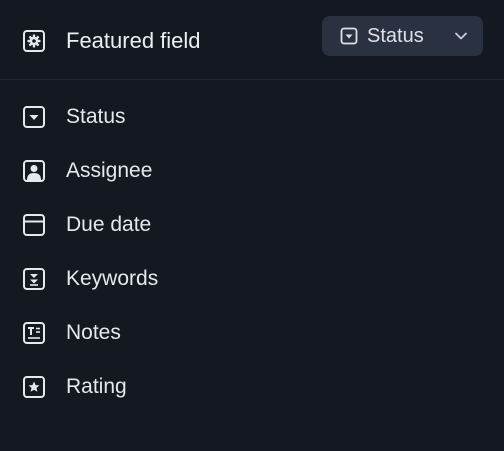 This screenshot has height=451, width=504. What do you see at coordinates (395, 36) in the screenshot?
I see `featured-field-select-value: Status` at bounding box center [395, 36].